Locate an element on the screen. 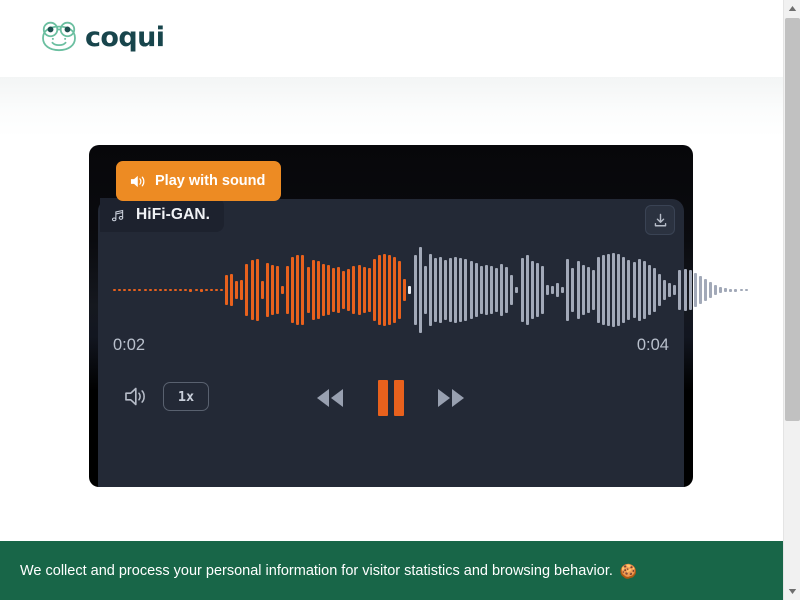  cookie-emoji-icon: 🍪 is located at coordinates (628, 570).